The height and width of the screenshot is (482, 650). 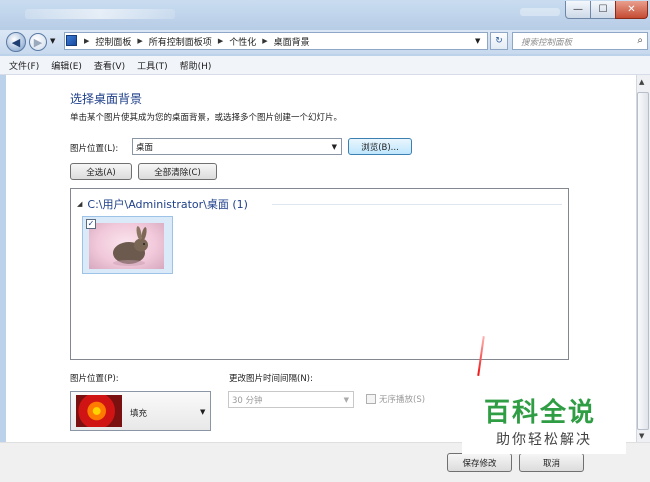 What do you see at coordinates (130, 246) in the screenshot?
I see `rabbit-image` at bounding box center [130, 246].